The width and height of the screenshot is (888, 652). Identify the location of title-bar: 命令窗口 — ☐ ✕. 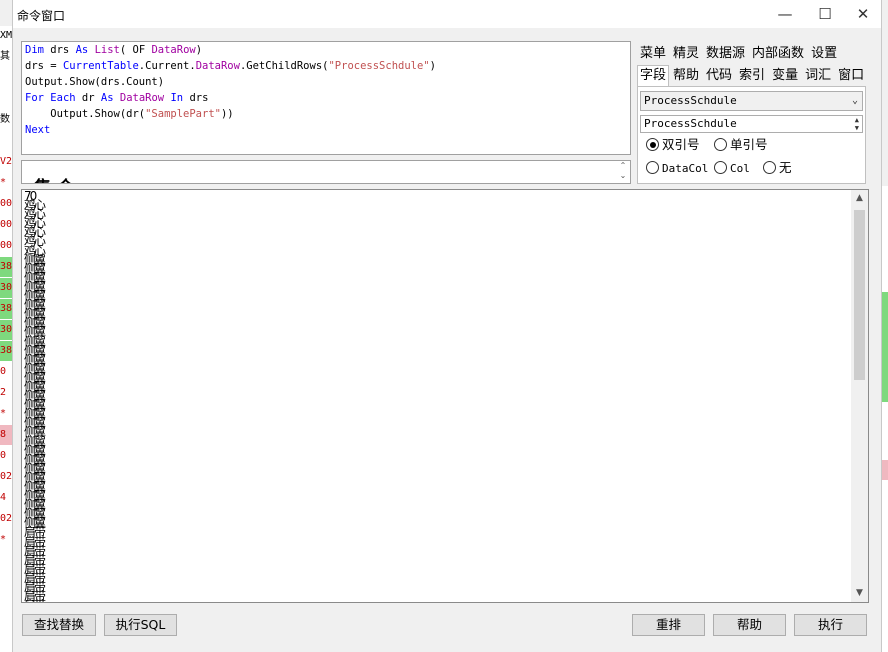
(447, 14).